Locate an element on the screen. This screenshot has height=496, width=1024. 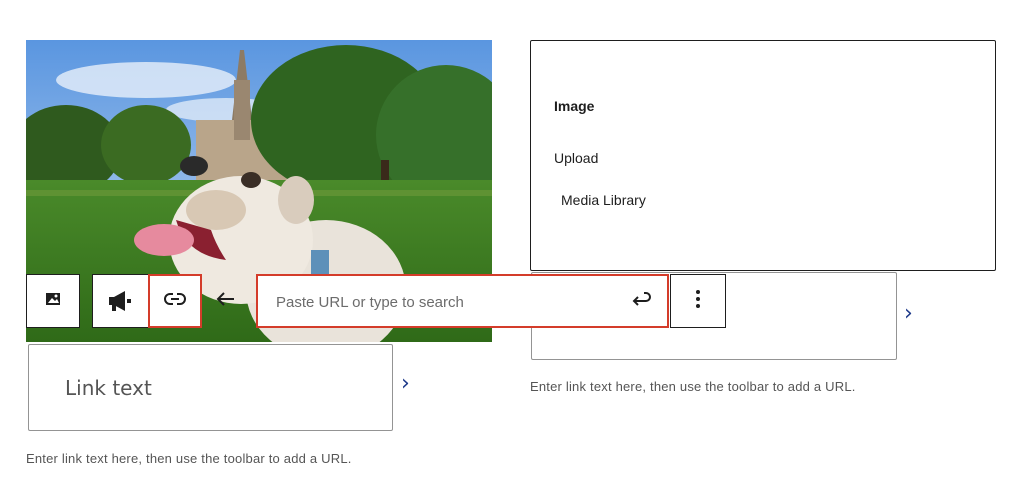
media-library-button: Media Library is located at coordinates (603, 200).